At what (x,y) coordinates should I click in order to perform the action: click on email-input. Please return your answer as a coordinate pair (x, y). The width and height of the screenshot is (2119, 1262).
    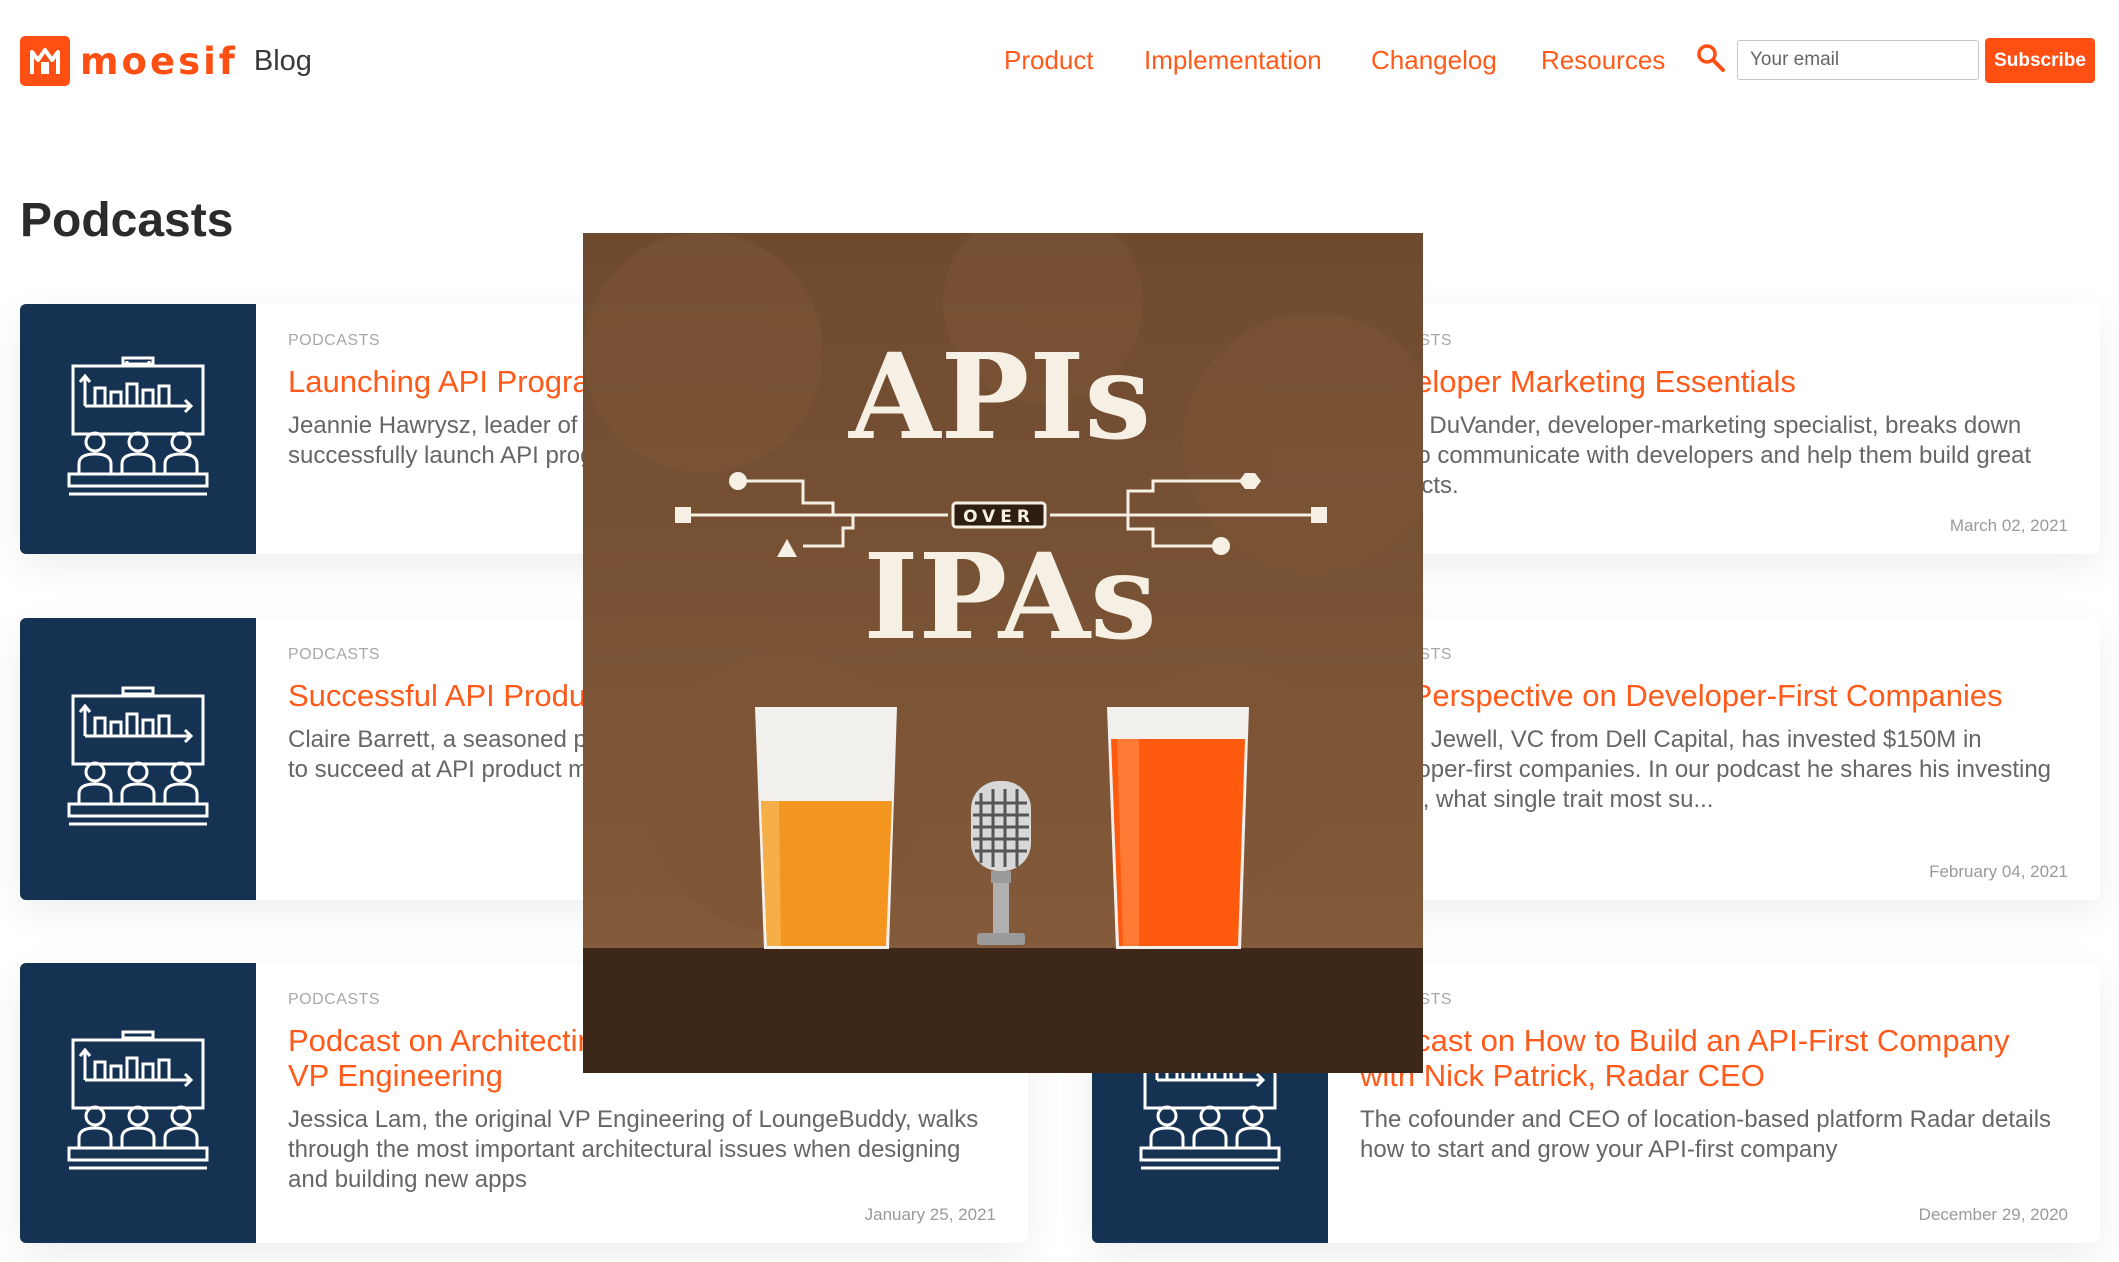
    Looking at the image, I should click on (1858, 60).